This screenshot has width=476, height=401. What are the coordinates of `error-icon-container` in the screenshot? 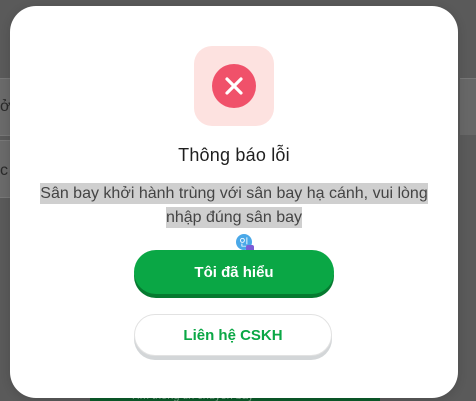 It's located at (234, 86).